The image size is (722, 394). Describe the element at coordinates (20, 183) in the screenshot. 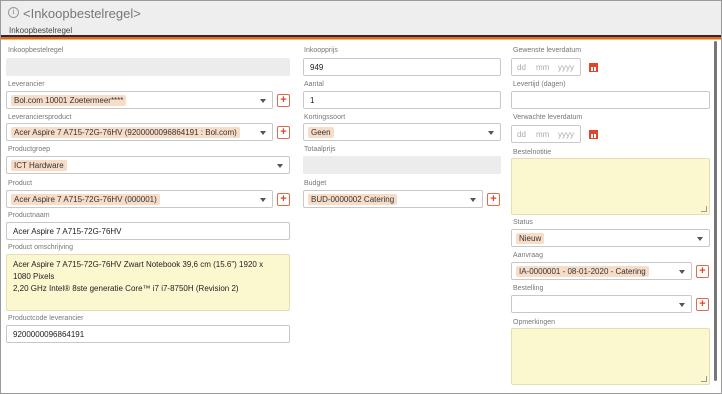

I see `label-product: Product` at that location.